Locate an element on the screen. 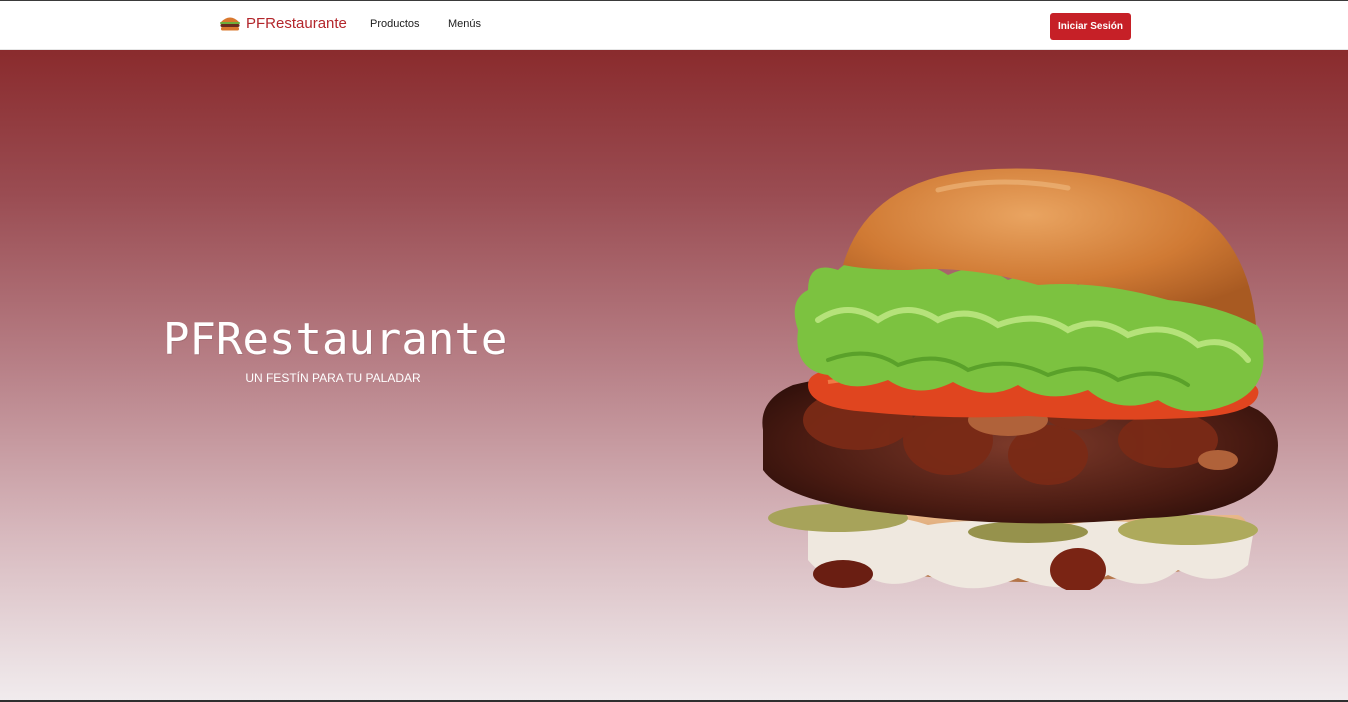  nav-link-menus: Menús is located at coordinates (464, 24).